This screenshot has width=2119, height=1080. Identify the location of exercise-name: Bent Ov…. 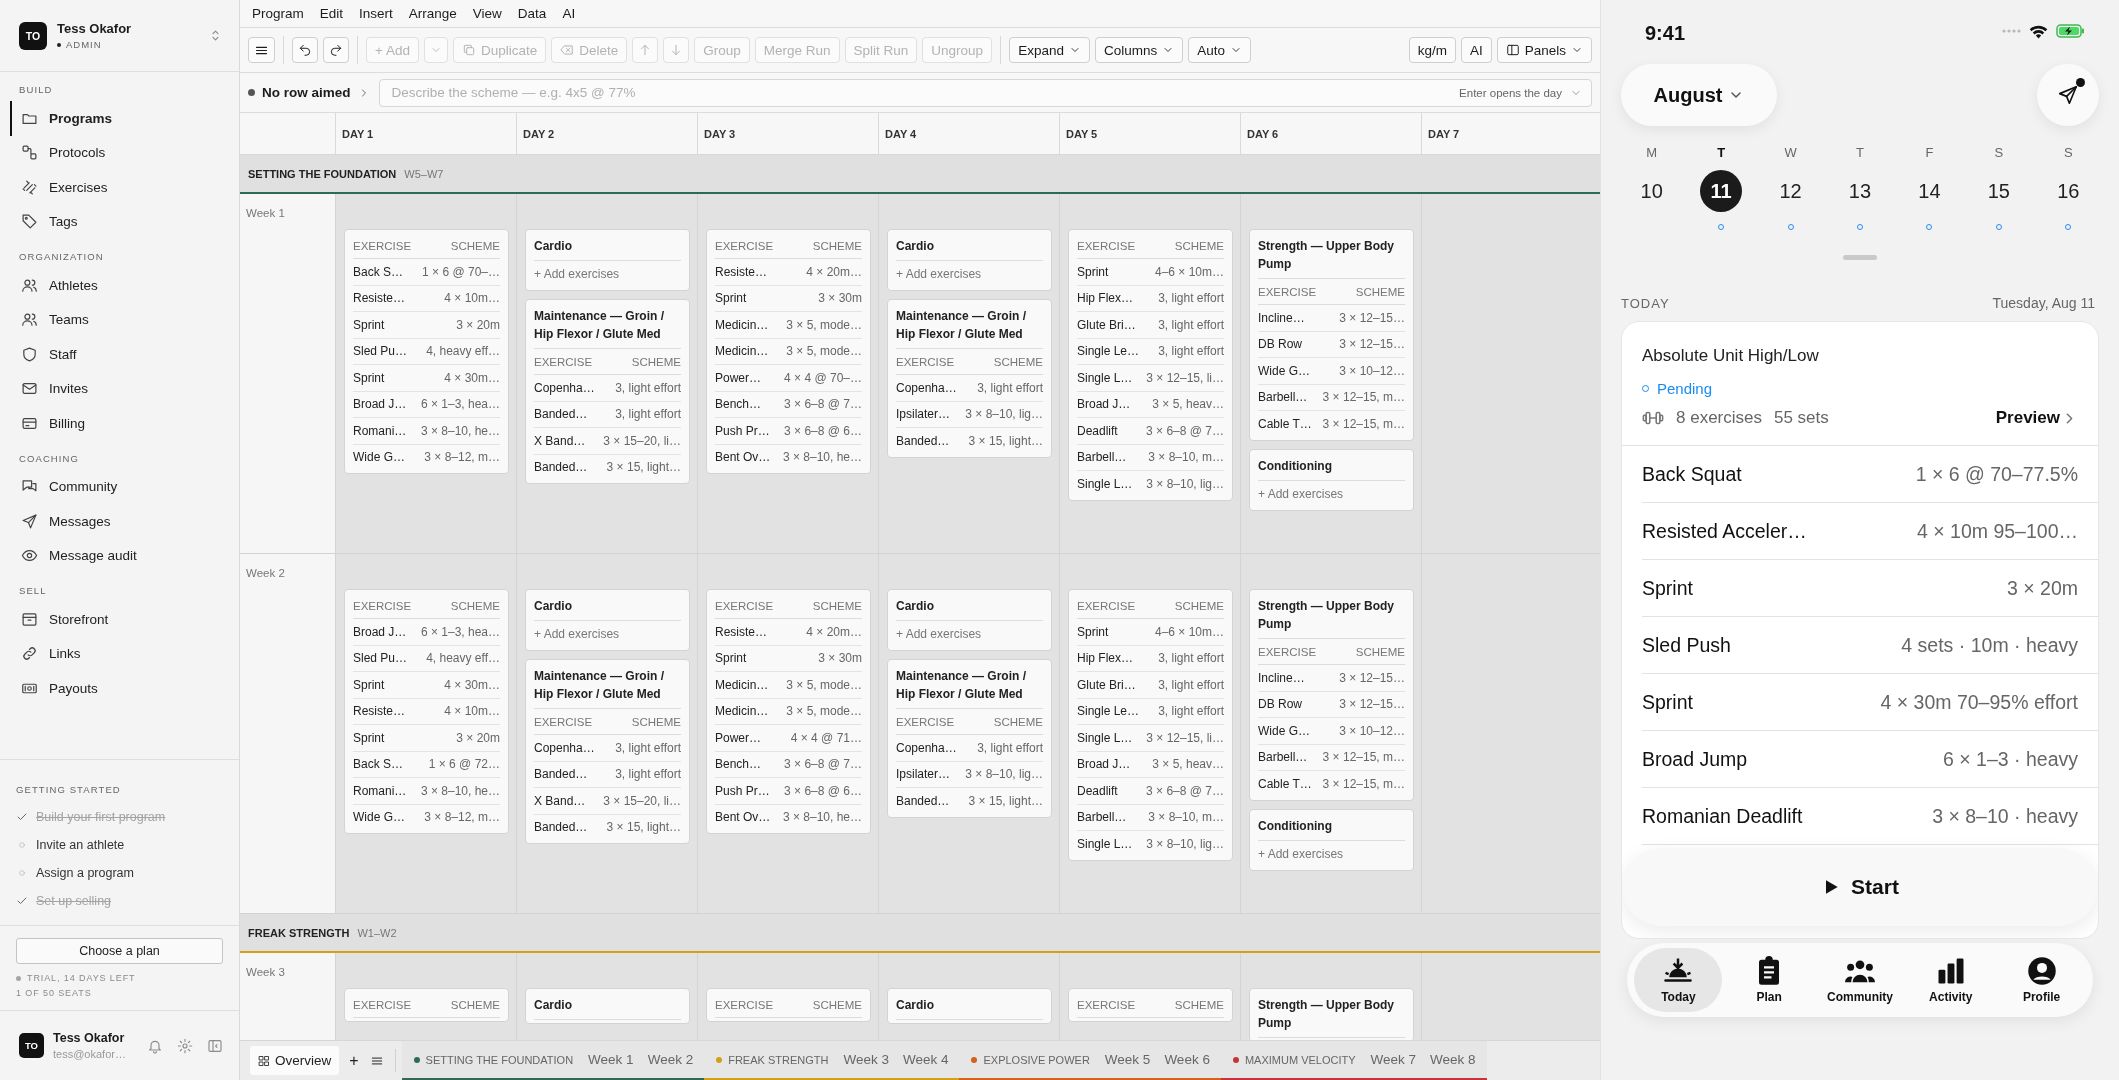
(743, 817).